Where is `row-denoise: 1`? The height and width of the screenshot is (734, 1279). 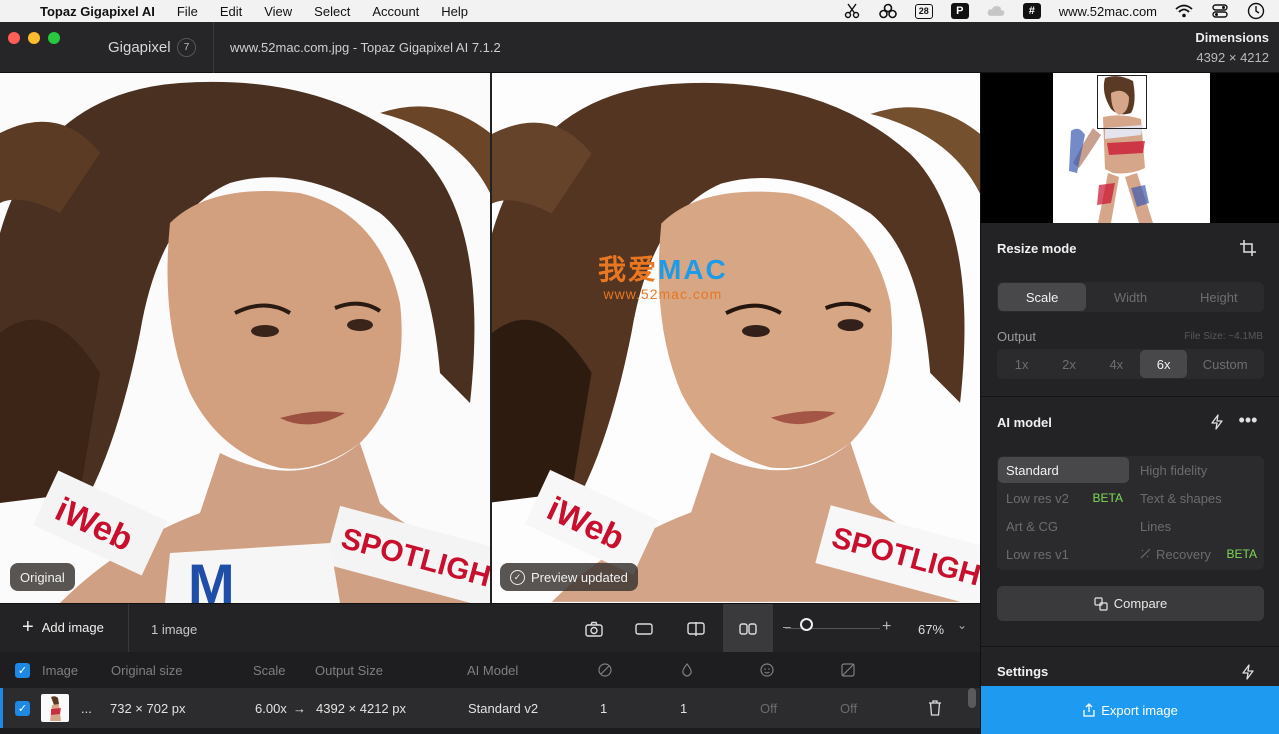
row-denoise: 1 is located at coordinates (604, 708).